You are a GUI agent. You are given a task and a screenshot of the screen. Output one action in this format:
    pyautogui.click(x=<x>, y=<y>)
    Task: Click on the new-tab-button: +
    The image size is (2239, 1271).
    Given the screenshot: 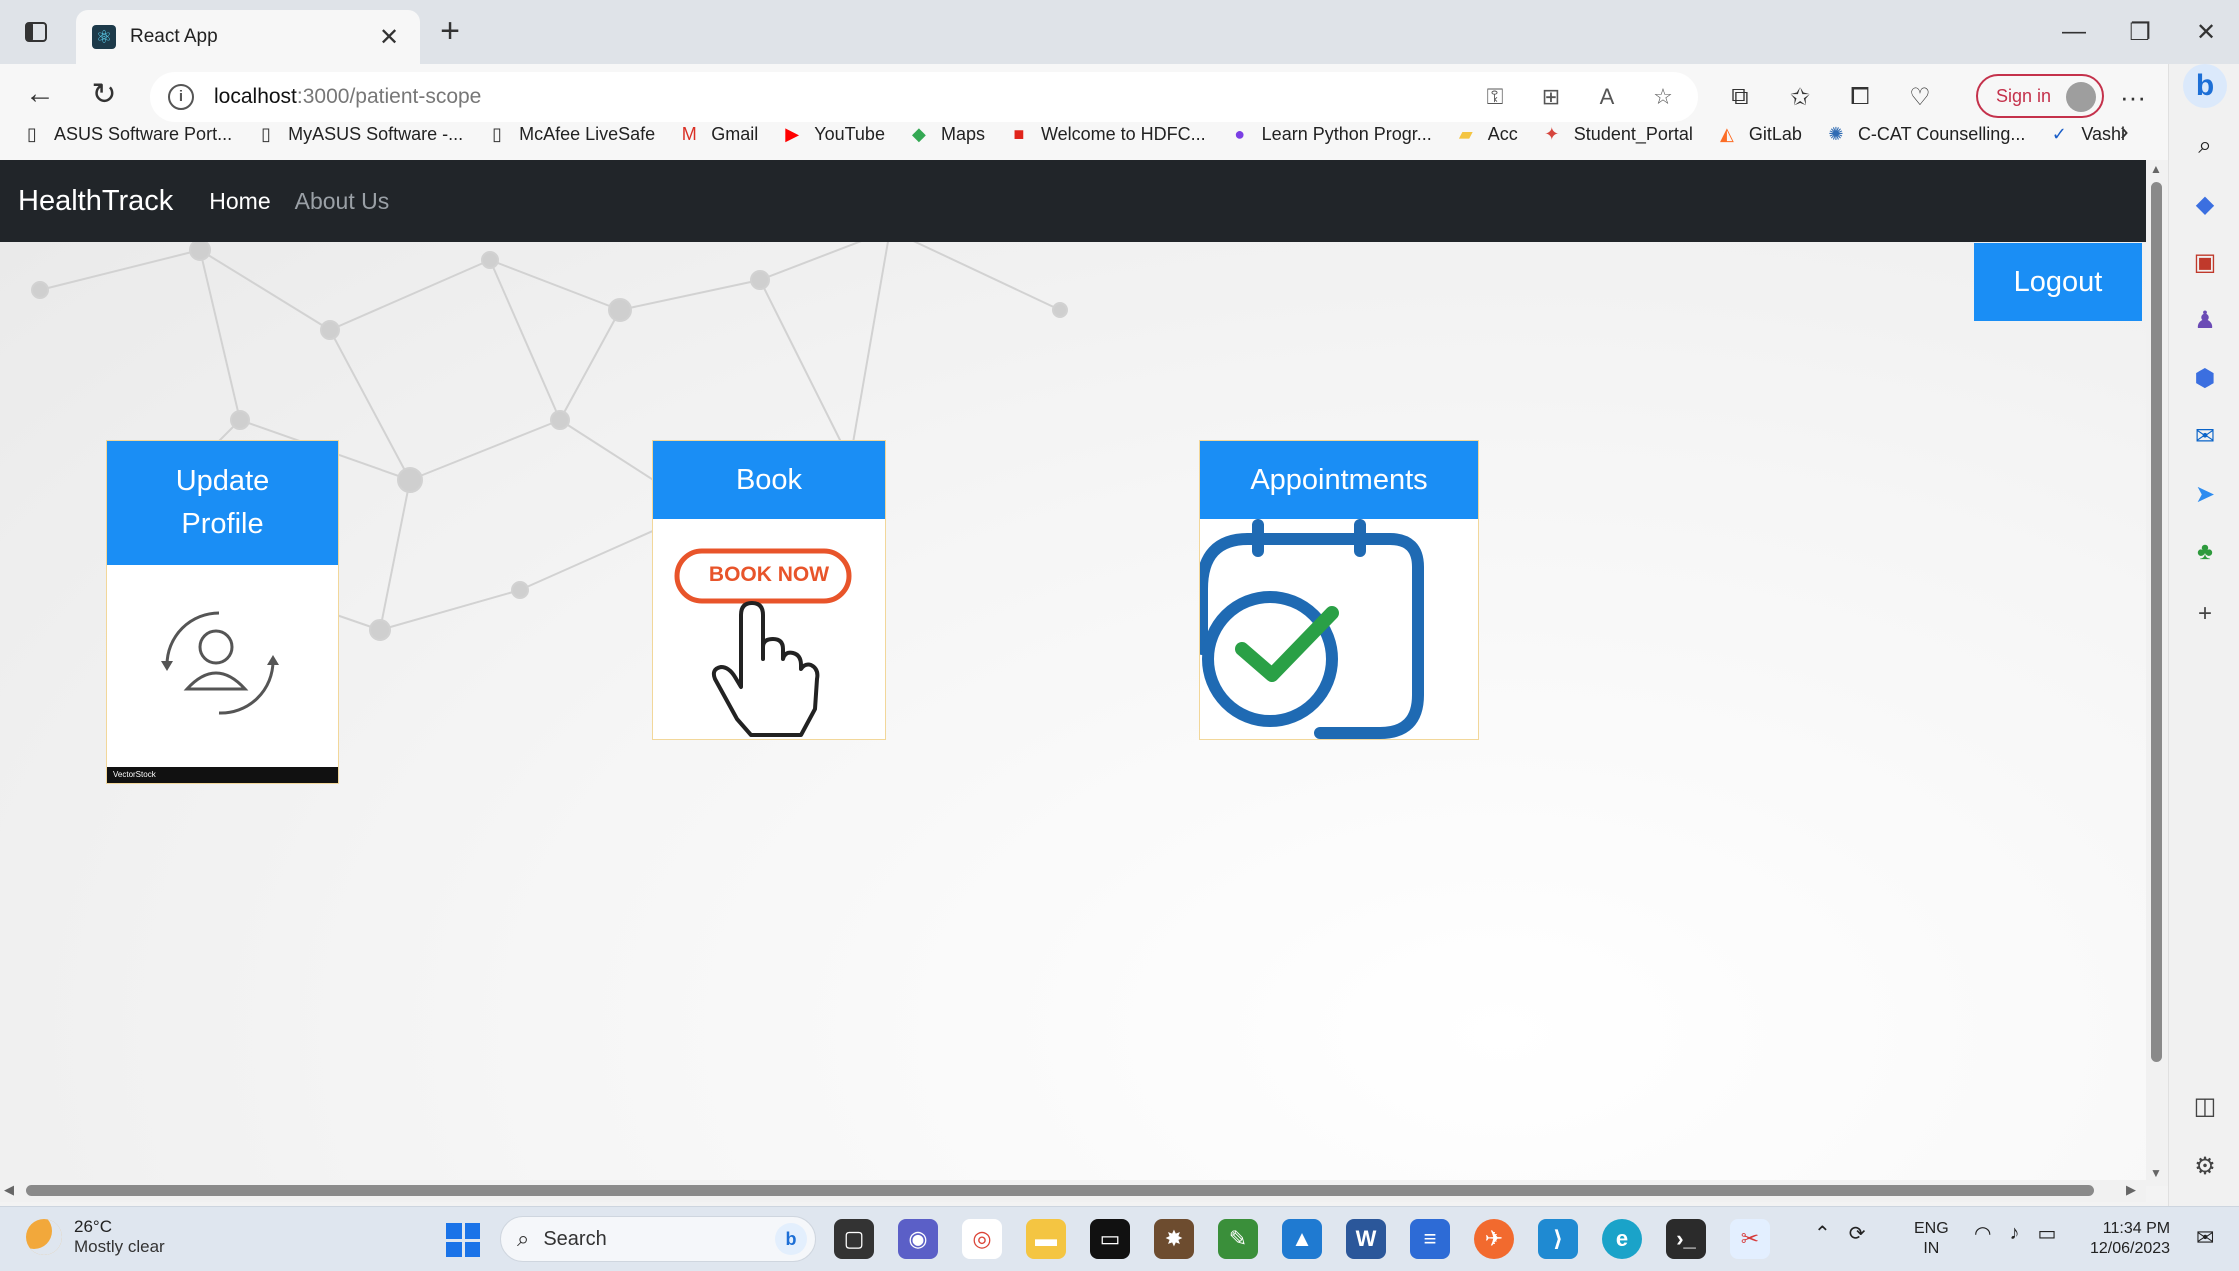 What is the action you would take?
    pyautogui.click(x=450, y=32)
    